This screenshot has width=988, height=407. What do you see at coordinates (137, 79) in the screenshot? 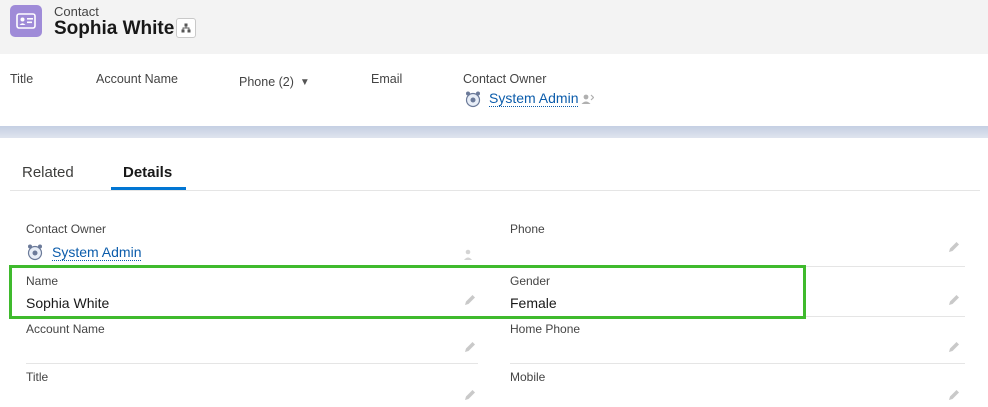
I see `highlight-account-label: Account Name` at bounding box center [137, 79].